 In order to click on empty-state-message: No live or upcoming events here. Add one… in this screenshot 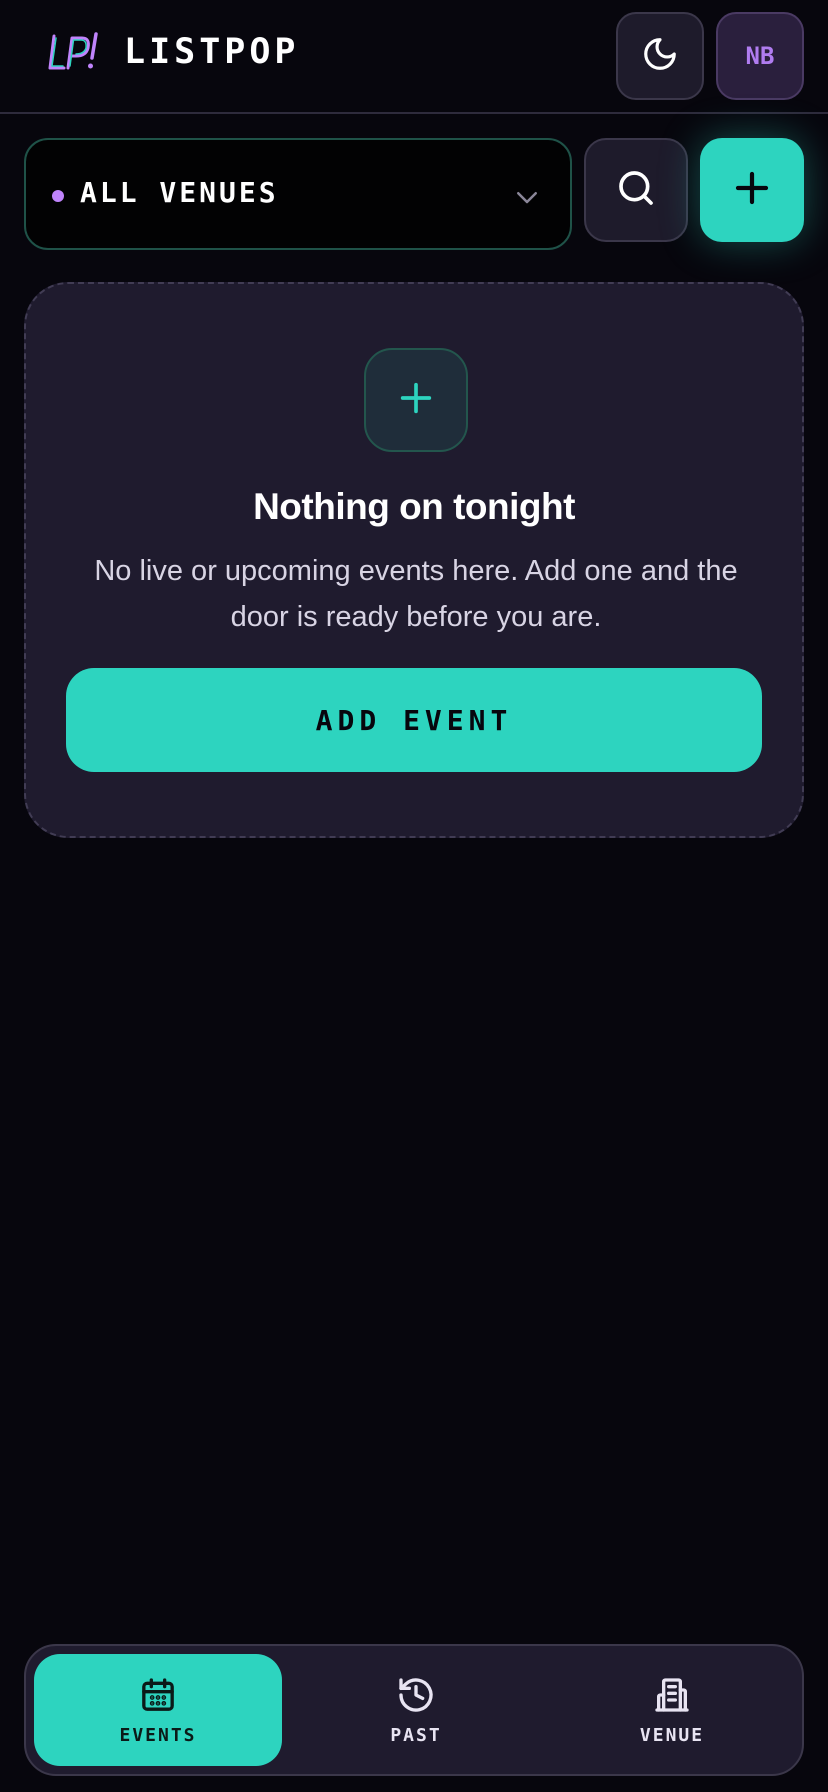, I will do `click(416, 594)`.